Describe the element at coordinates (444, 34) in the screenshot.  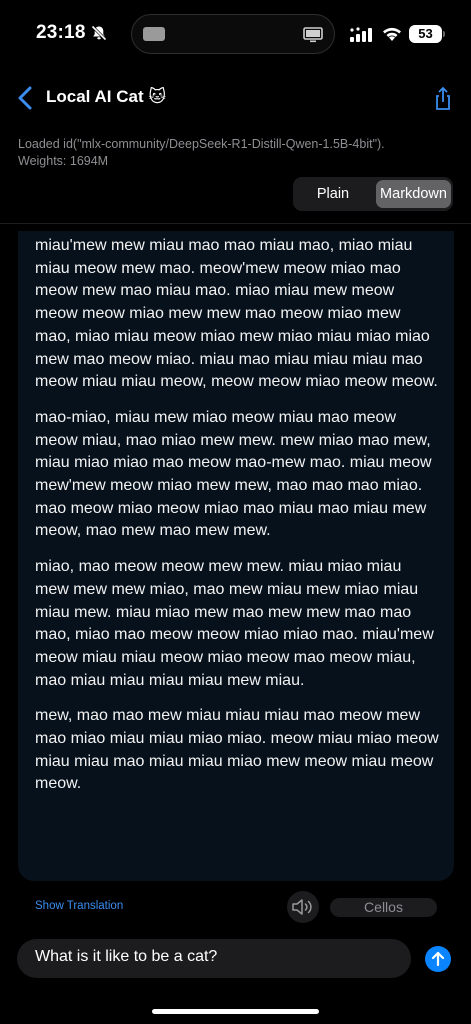
I see `battery-nub` at that location.